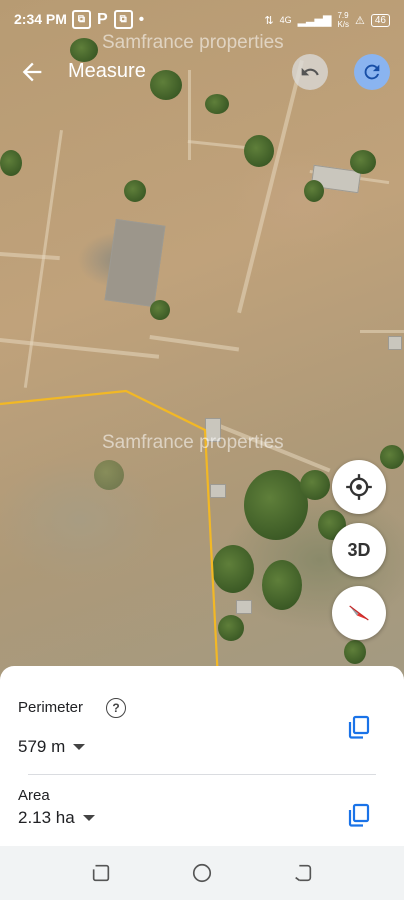 Image resolution: width=404 pixels, height=900 pixels. I want to click on redo-icon, so click(372, 72).